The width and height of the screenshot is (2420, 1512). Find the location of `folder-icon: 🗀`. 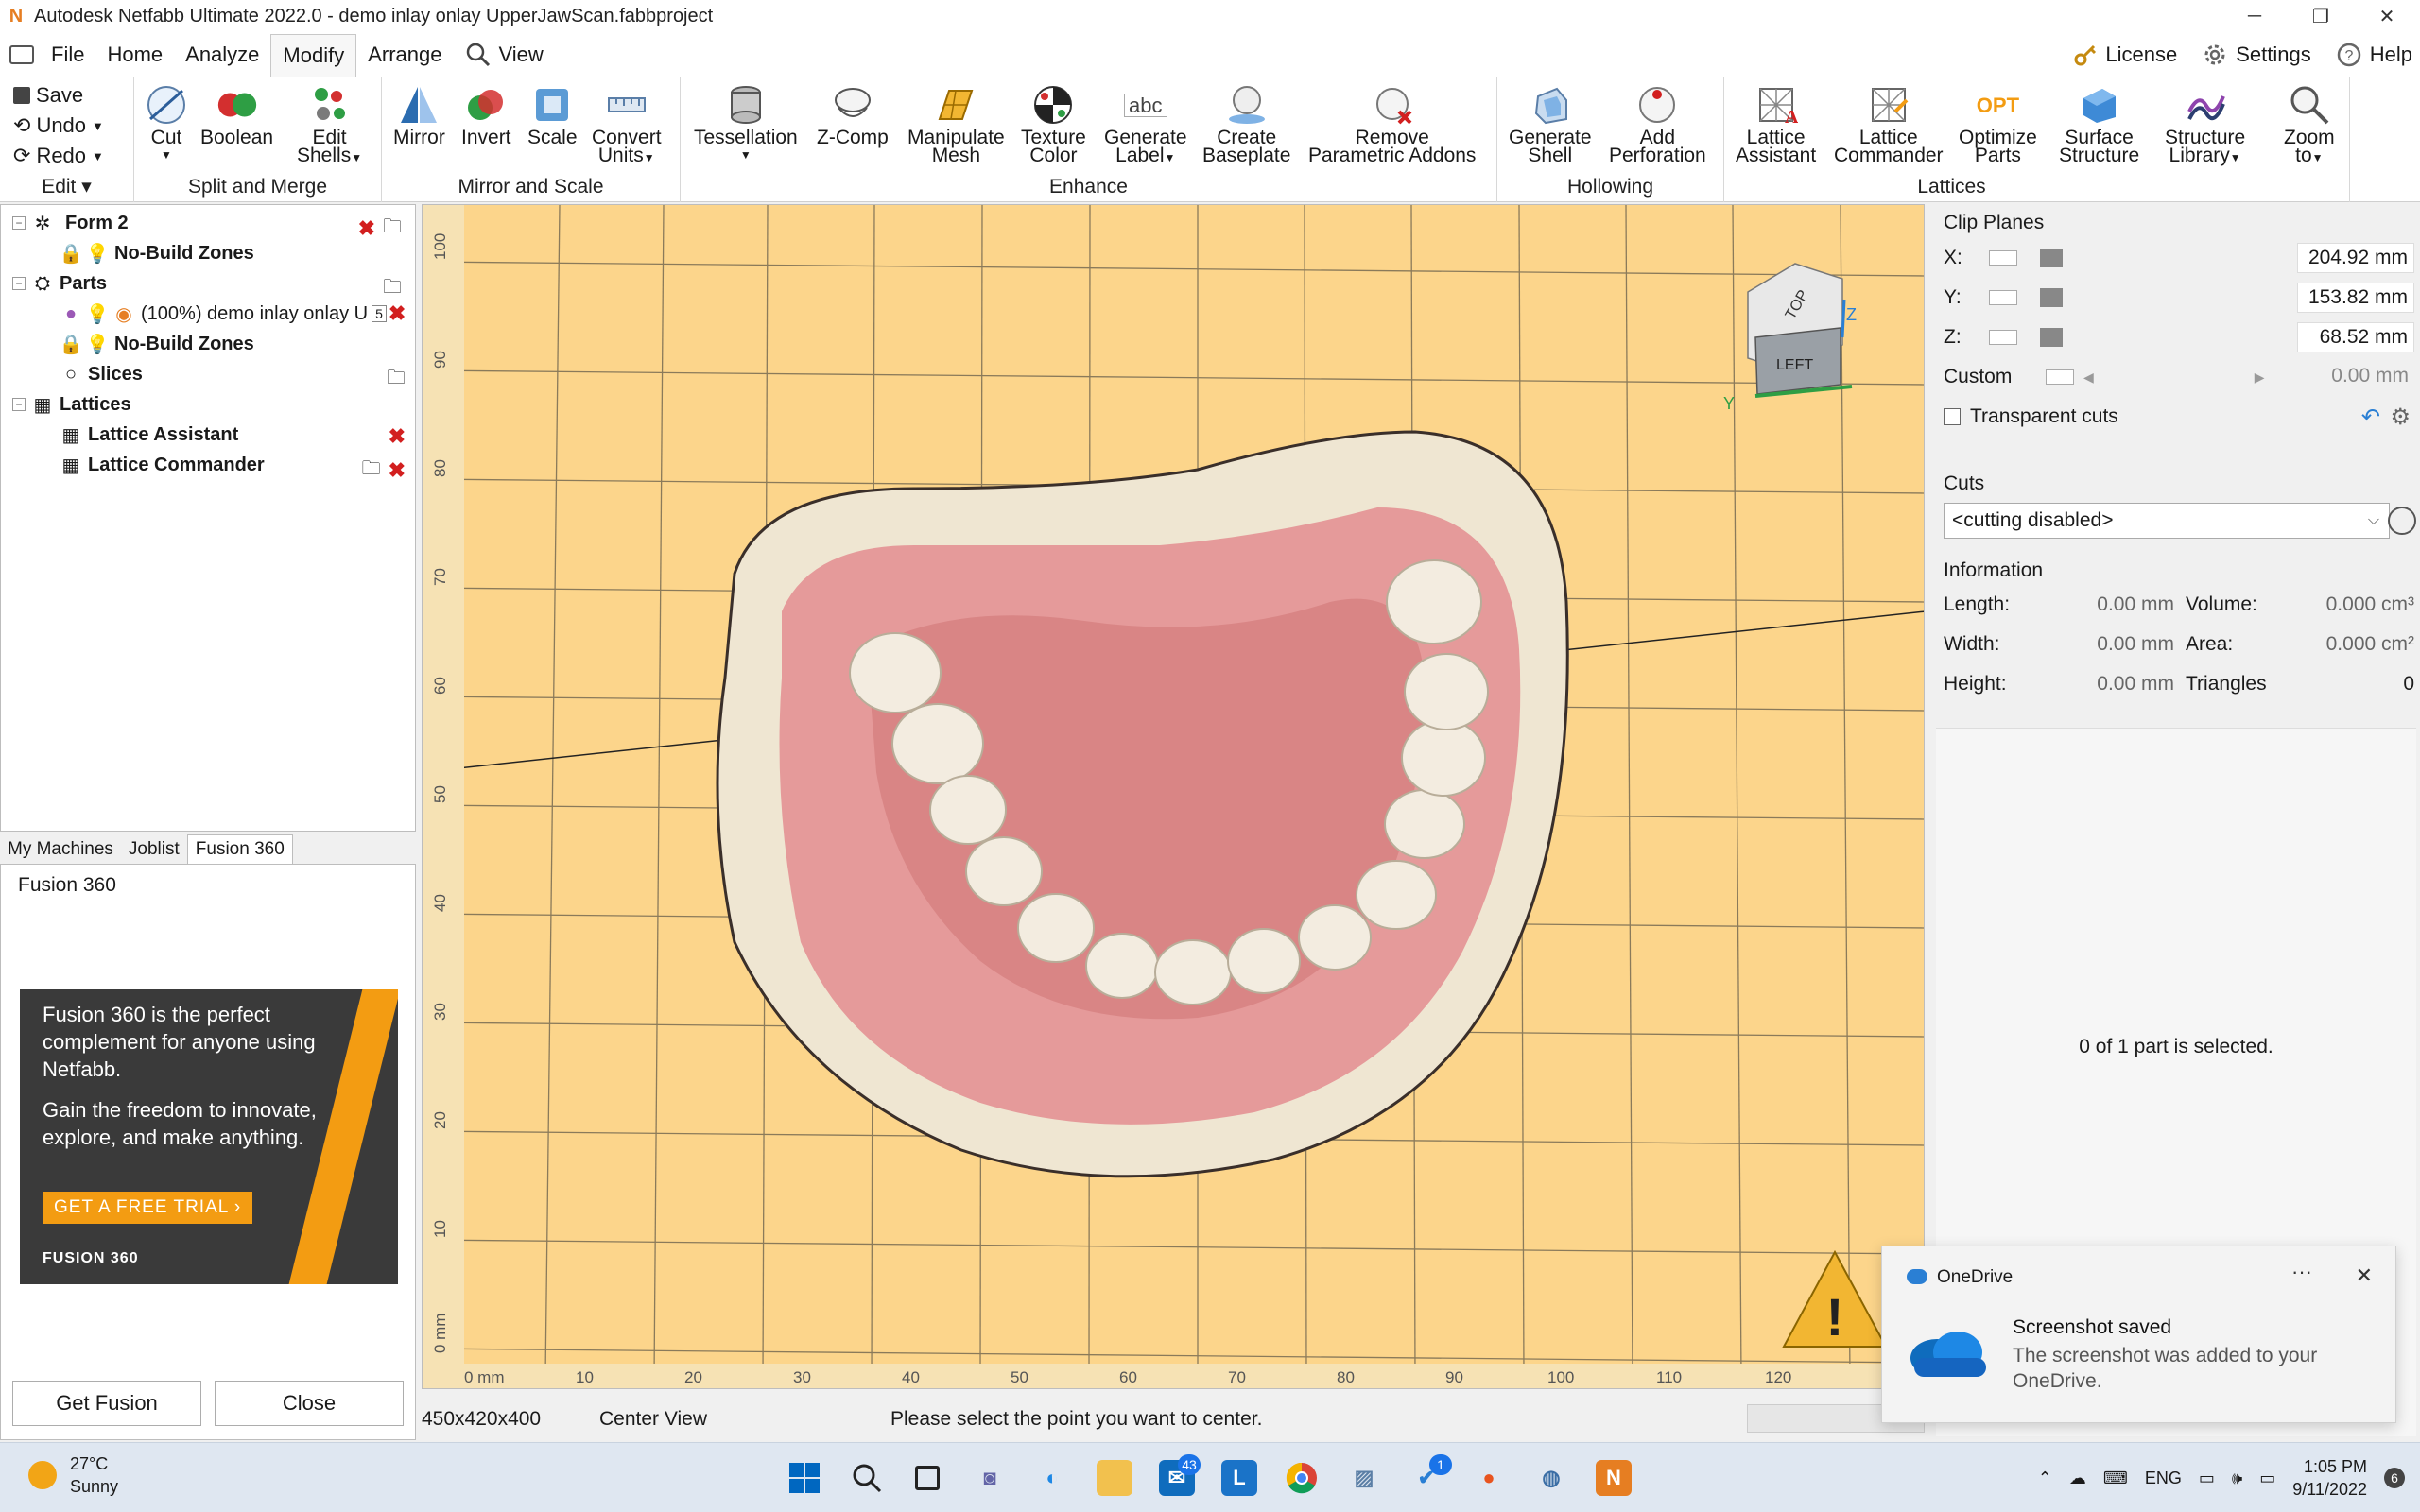

folder-icon: 🗀 is located at coordinates (396, 380).